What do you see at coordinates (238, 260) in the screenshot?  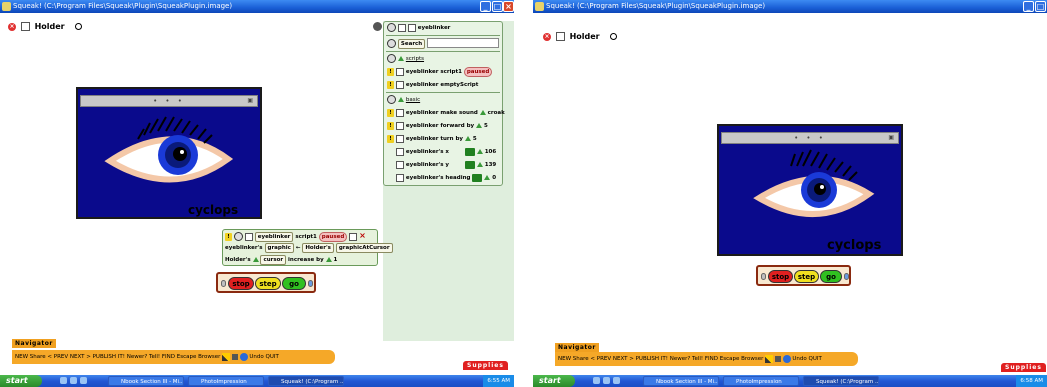 I see `script-token: Holder's` at bounding box center [238, 260].